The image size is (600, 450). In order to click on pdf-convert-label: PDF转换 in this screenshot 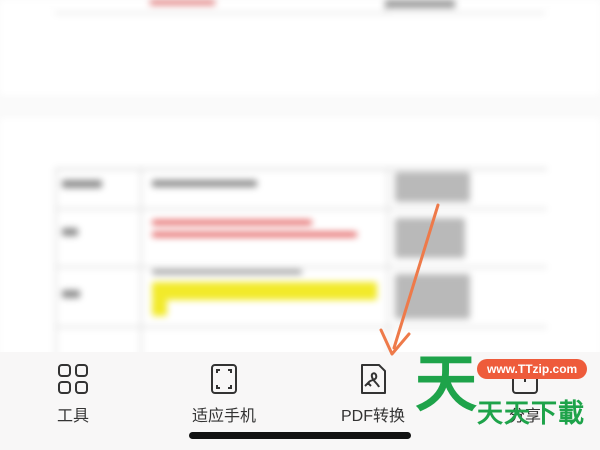, I will do `click(373, 416)`.